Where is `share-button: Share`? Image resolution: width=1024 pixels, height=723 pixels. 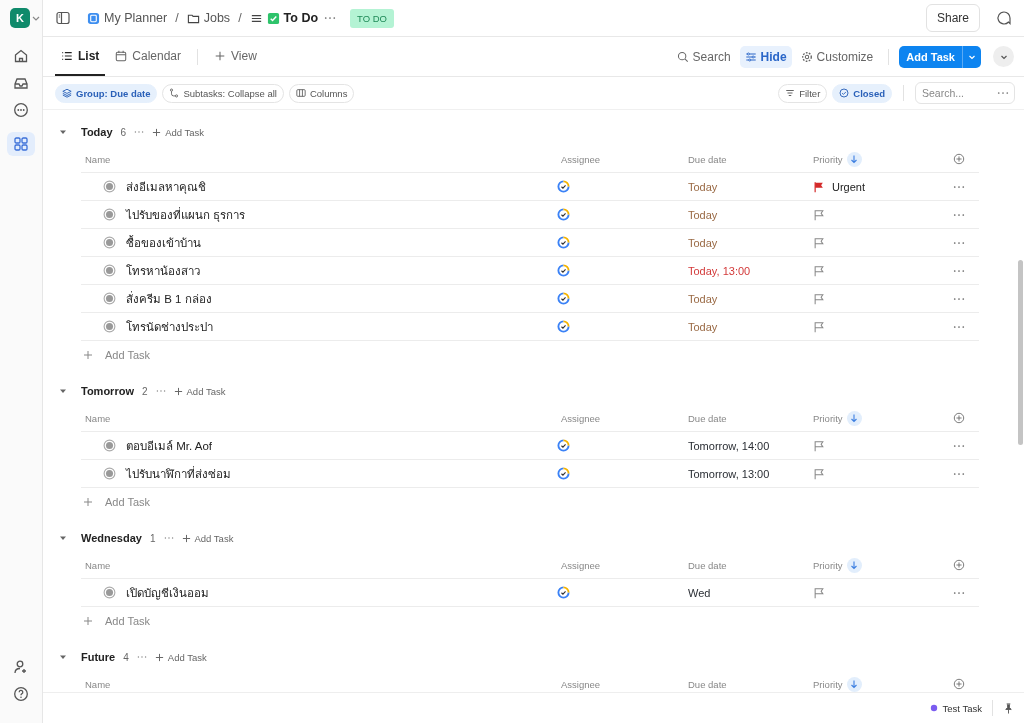
share-button: Share is located at coordinates (952, 18).